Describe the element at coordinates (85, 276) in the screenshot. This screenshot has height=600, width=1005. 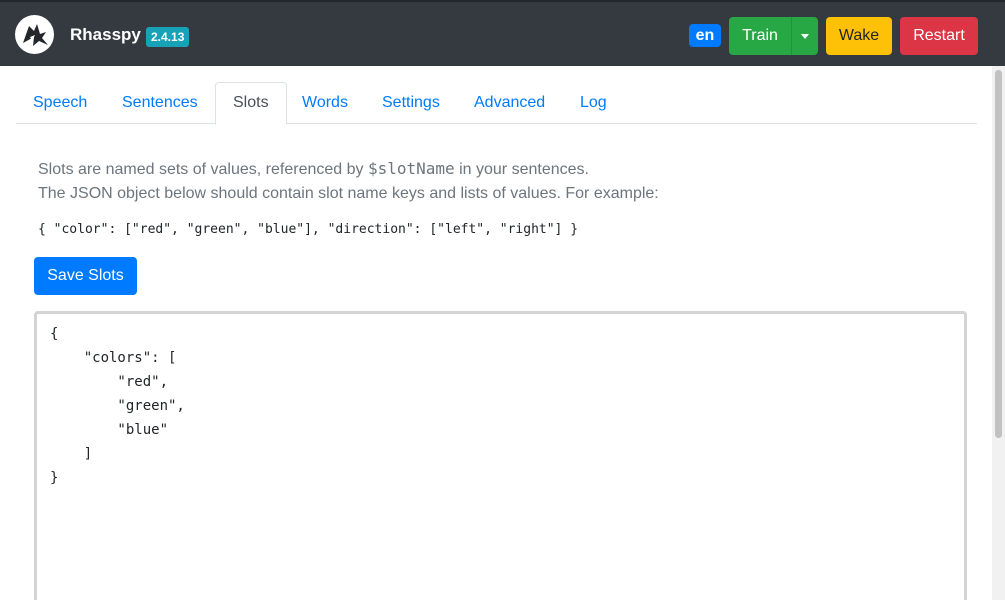
I see `save-slots-button: Save Slots` at that location.